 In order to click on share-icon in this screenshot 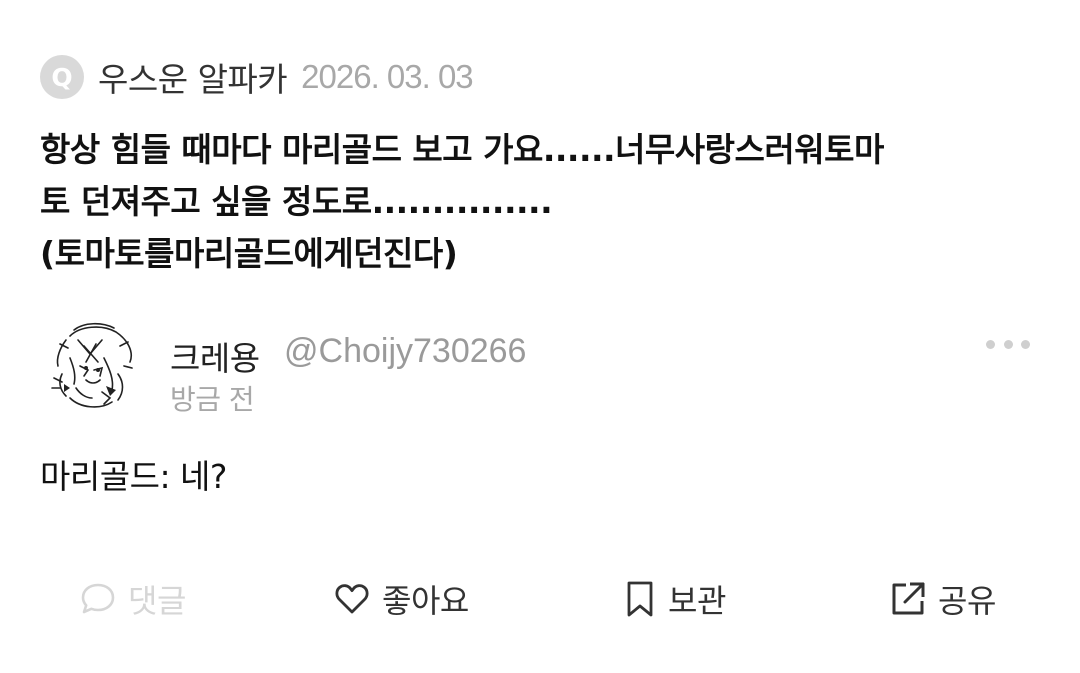, I will do `click(908, 598)`.